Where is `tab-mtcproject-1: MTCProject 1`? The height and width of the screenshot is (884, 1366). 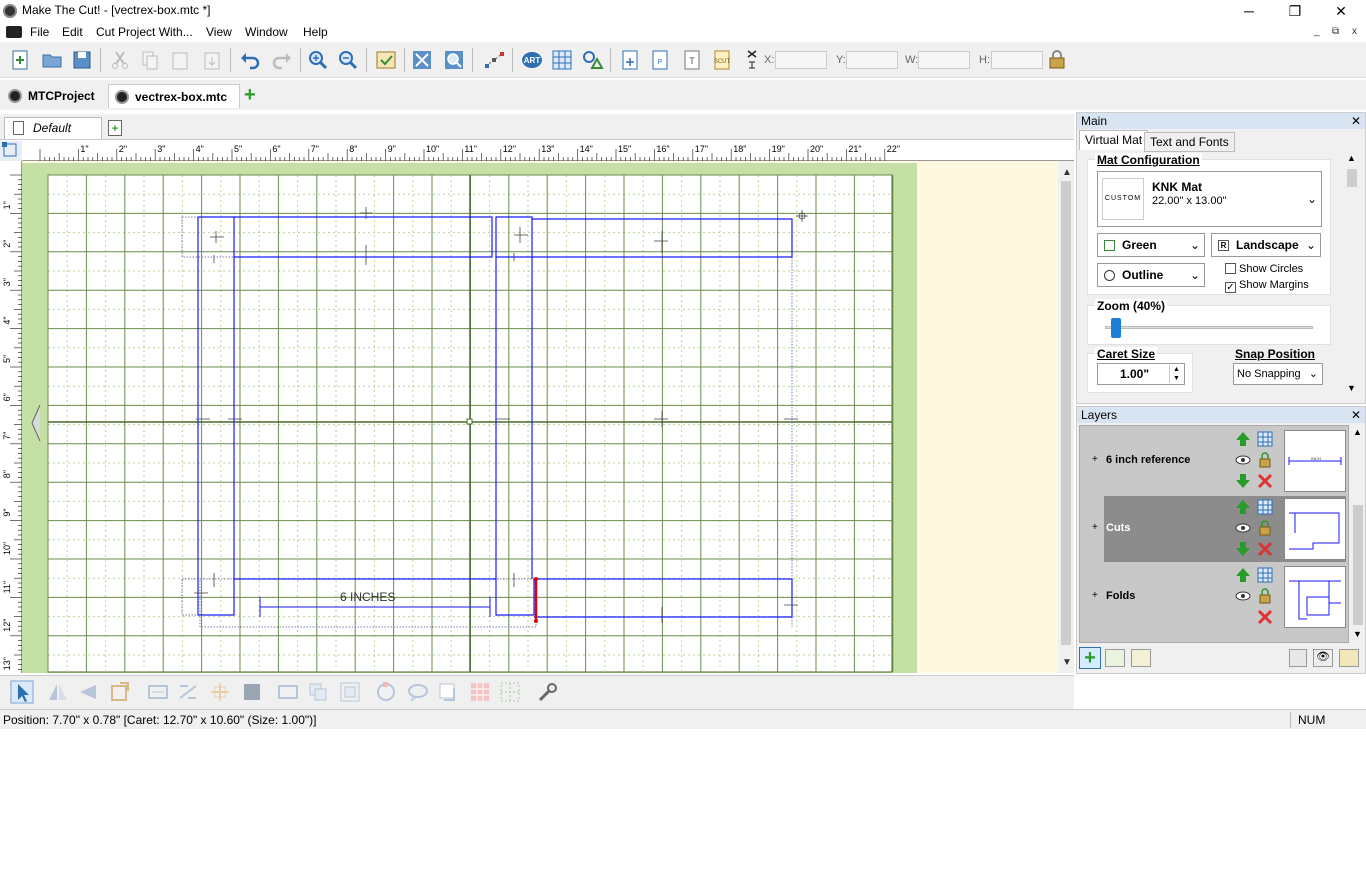 tab-mtcproject-1: MTCProject 1 is located at coordinates (54, 105).